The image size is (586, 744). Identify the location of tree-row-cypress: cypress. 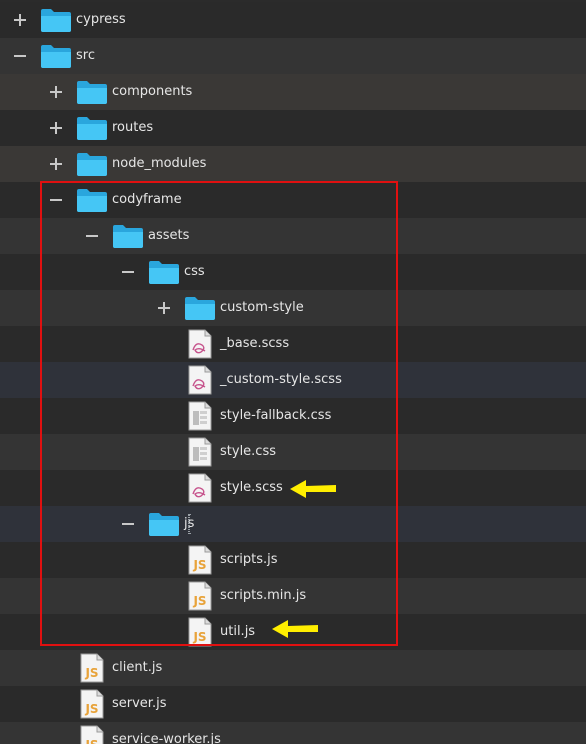
(293, 20).